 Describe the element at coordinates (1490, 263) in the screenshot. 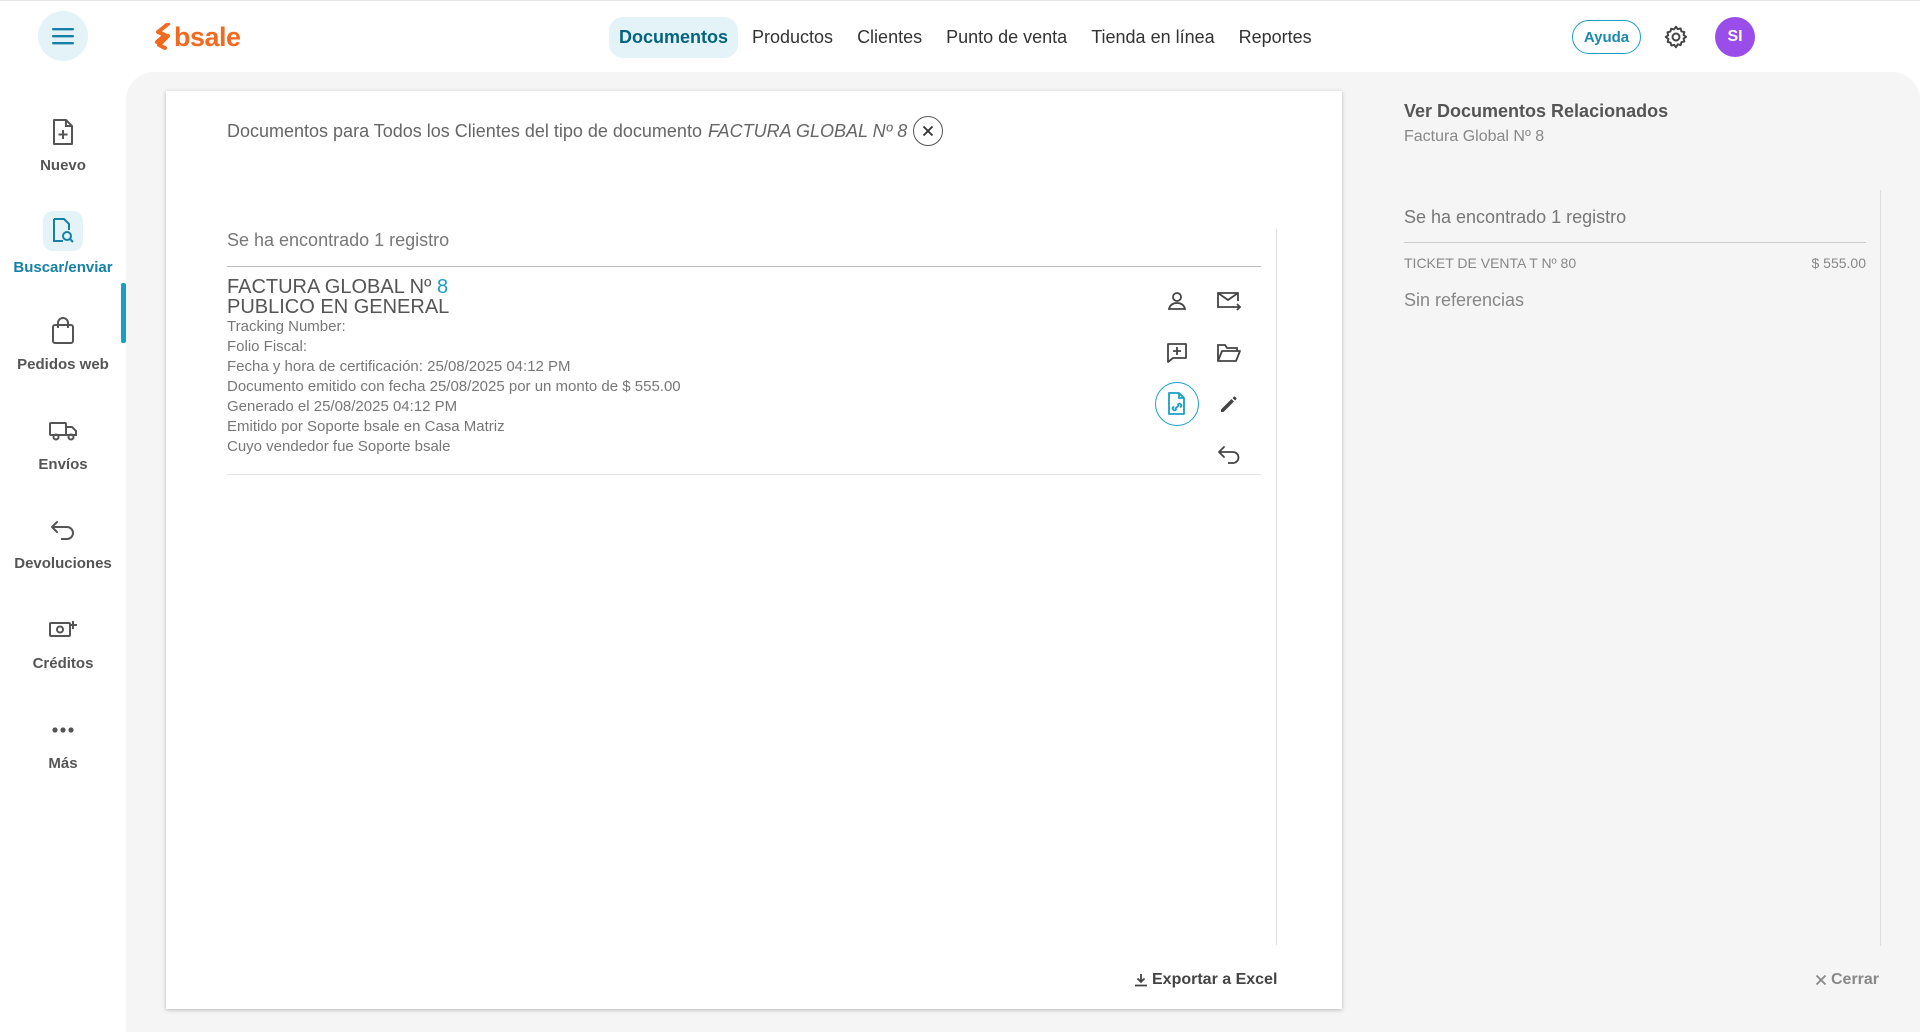

I see `related-document-name: TICKET DE VENTA T Nº 80` at that location.